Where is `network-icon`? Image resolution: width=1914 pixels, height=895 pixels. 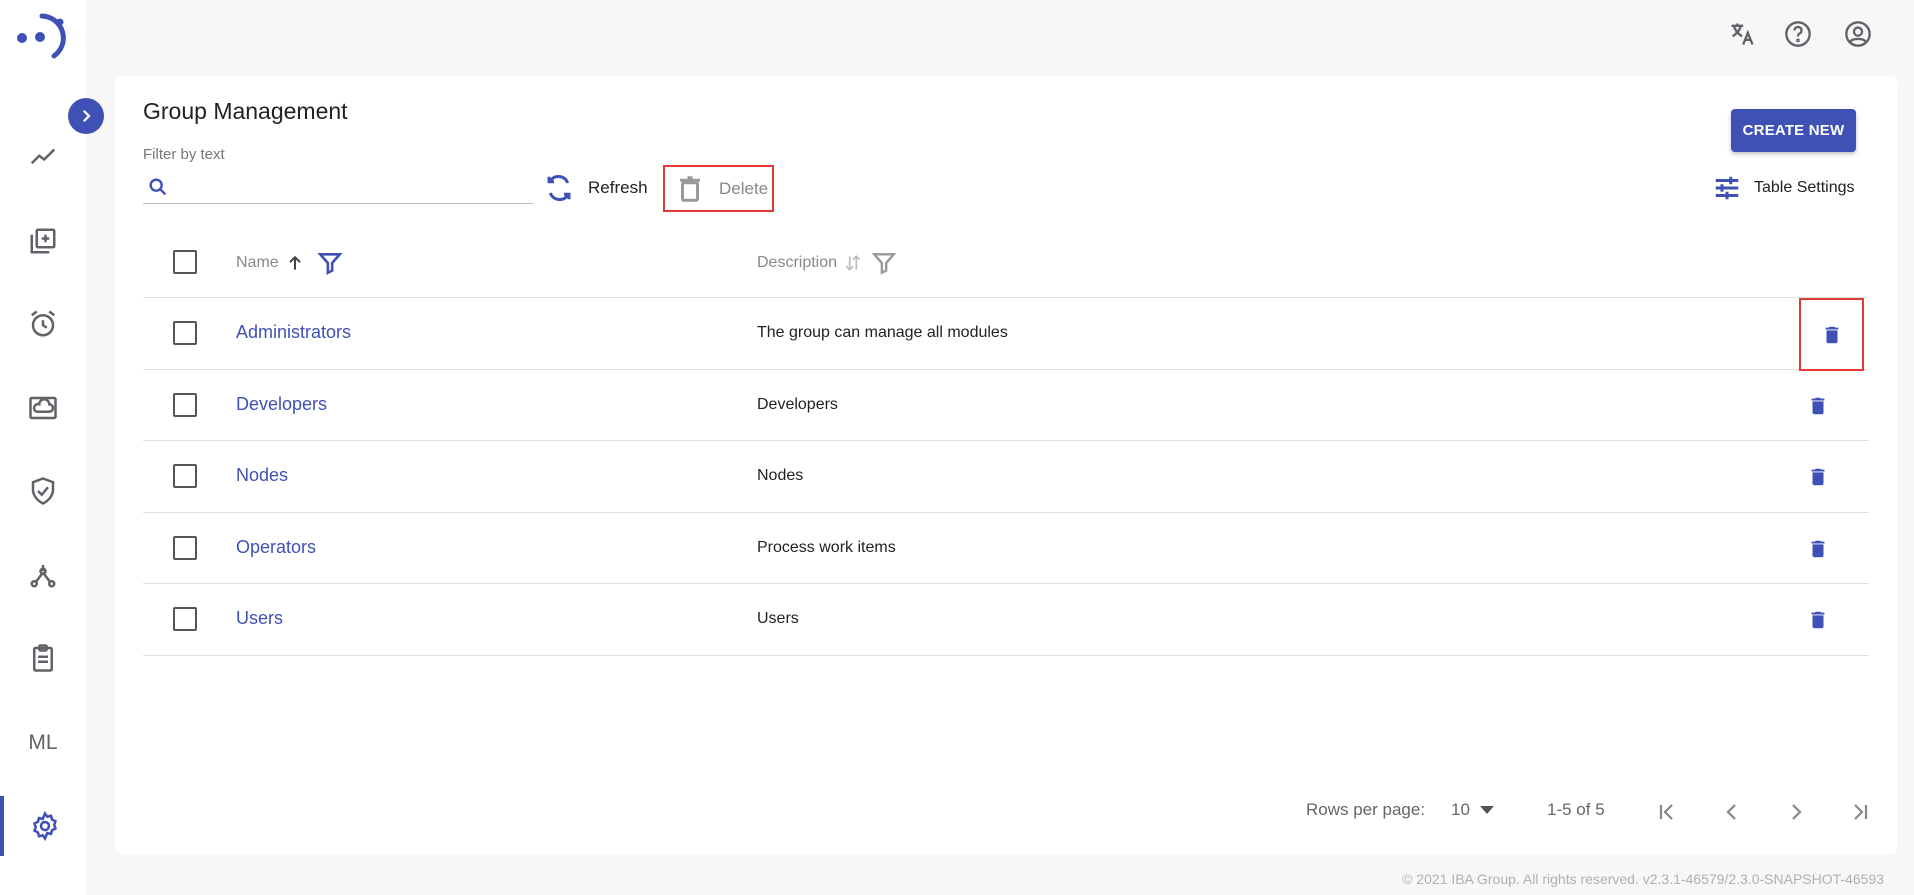
network-icon is located at coordinates (43, 576).